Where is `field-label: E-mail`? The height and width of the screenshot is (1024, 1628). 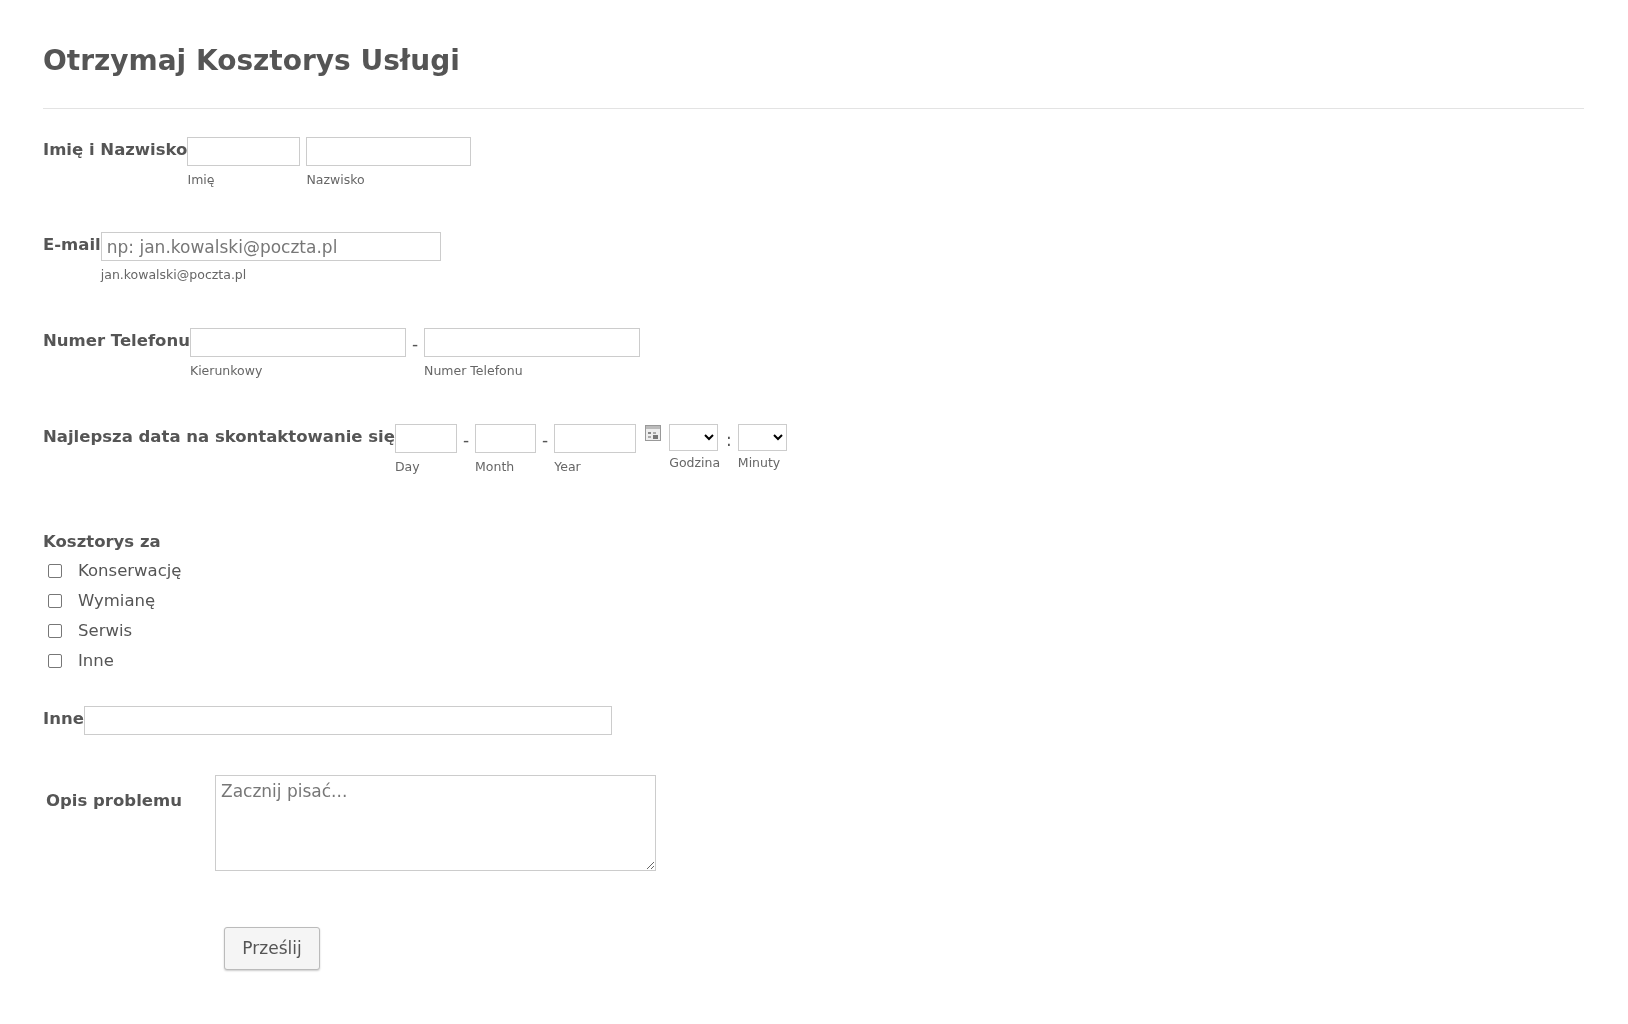 field-label: E-mail is located at coordinates (72, 245).